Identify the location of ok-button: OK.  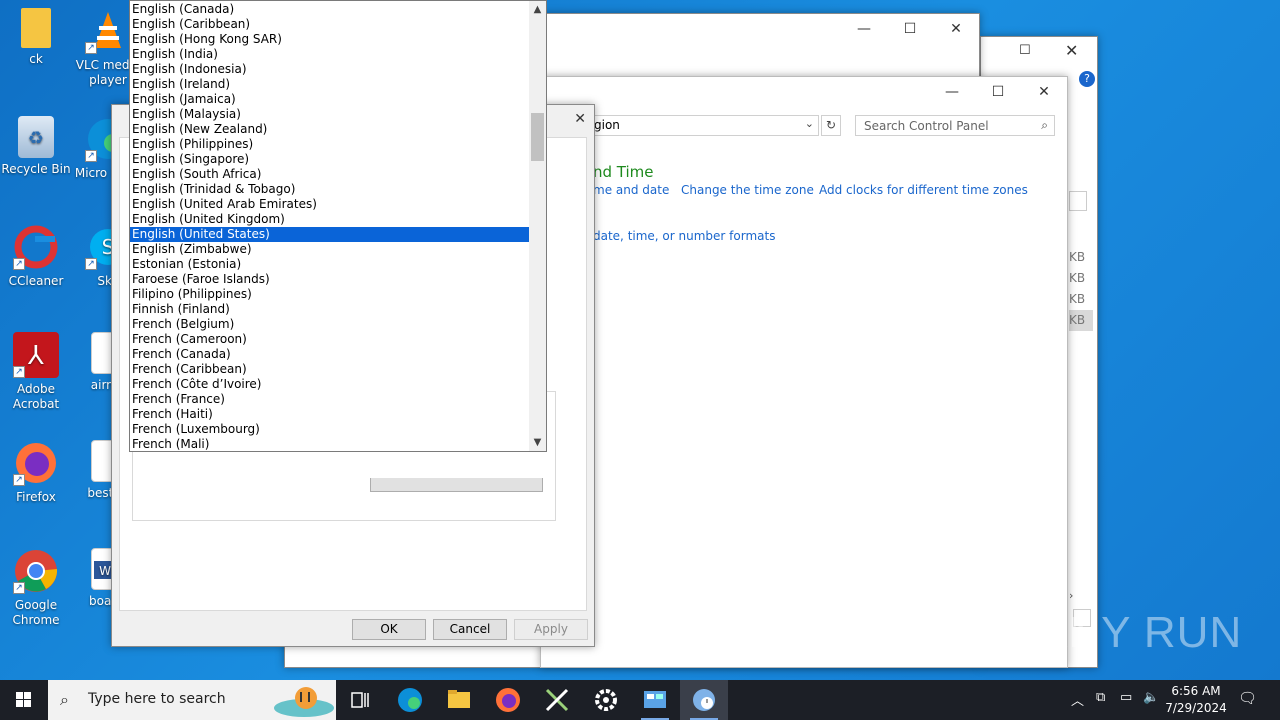
(389, 629).